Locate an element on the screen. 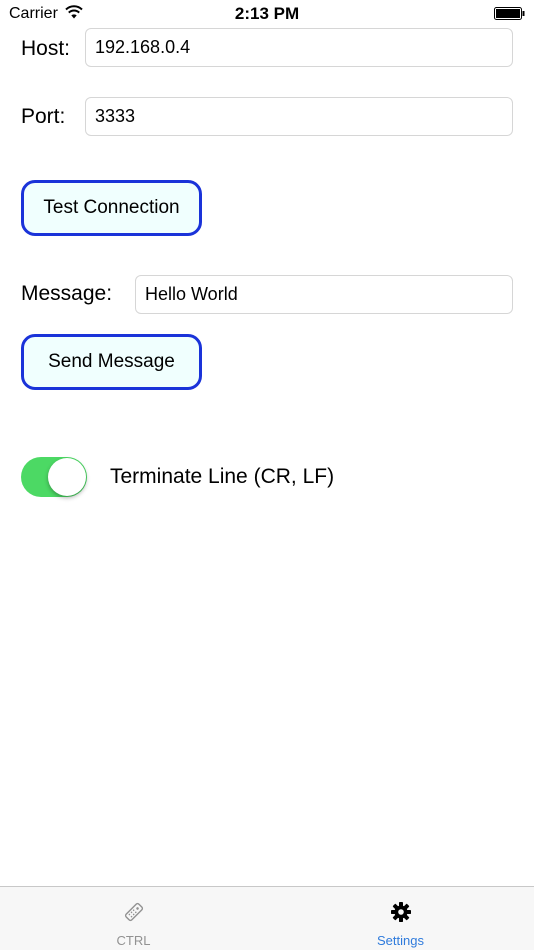  message-input is located at coordinates (324, 294).